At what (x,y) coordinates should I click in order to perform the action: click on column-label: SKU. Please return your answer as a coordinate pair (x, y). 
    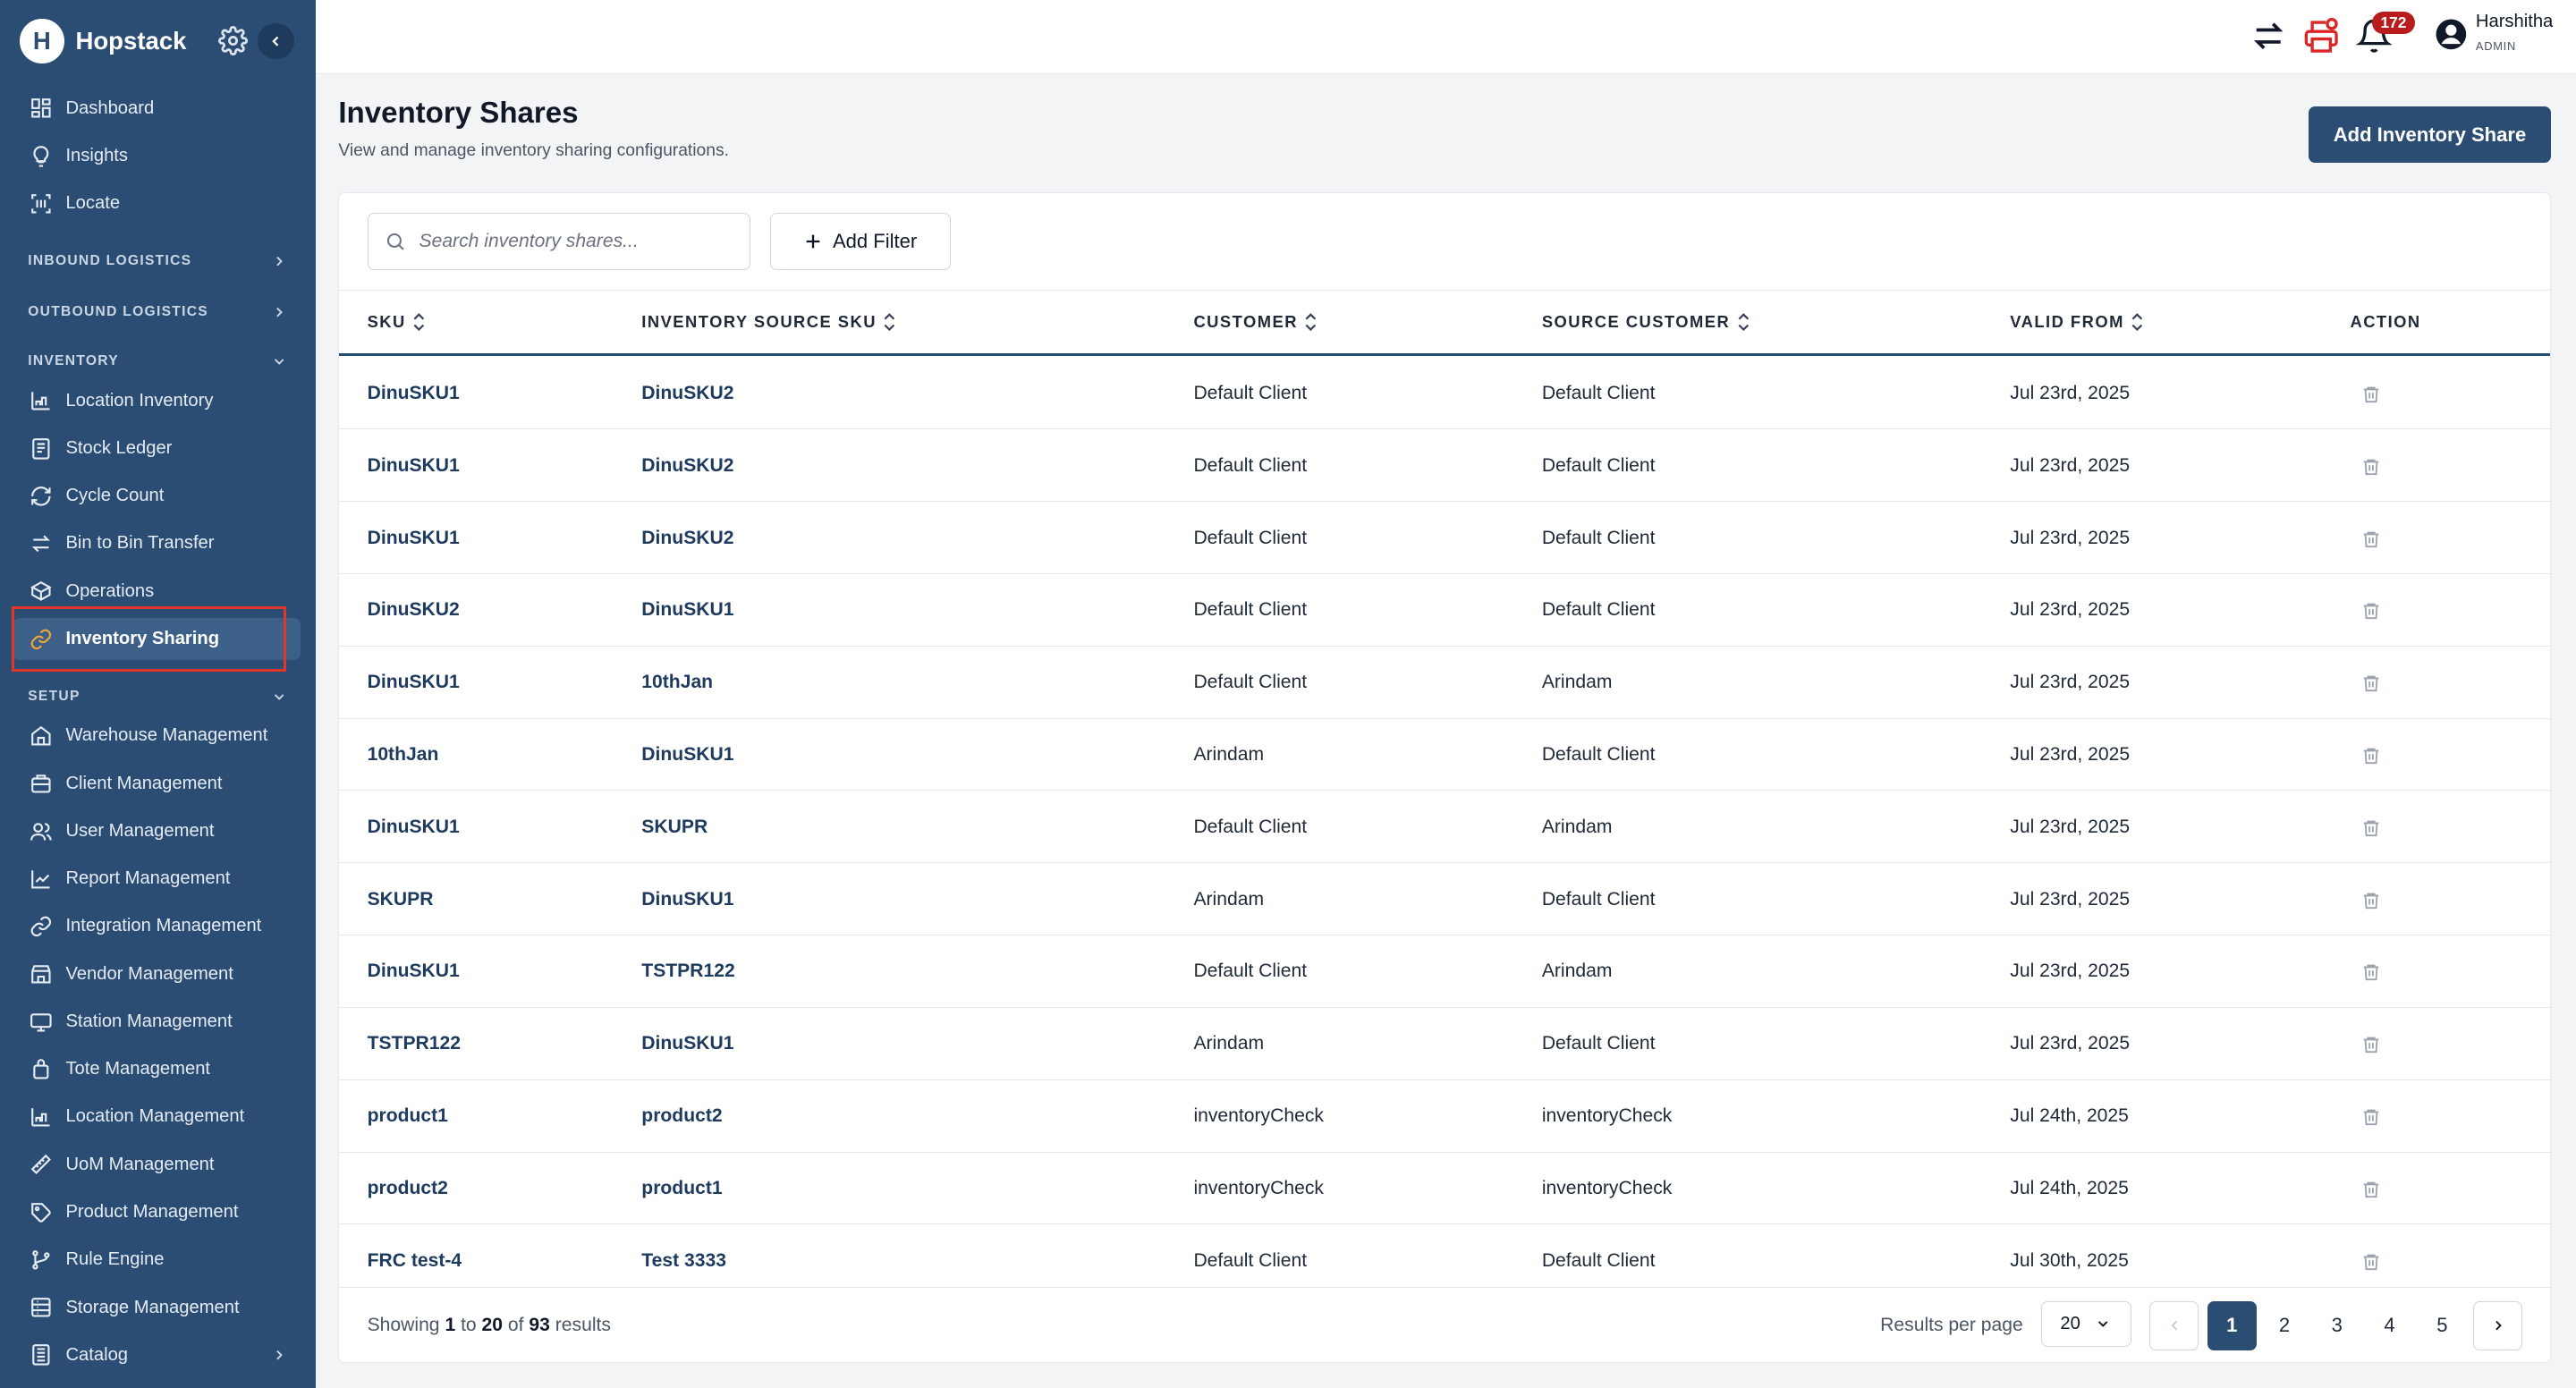
    Looking at the image, I should click on (386, 322).